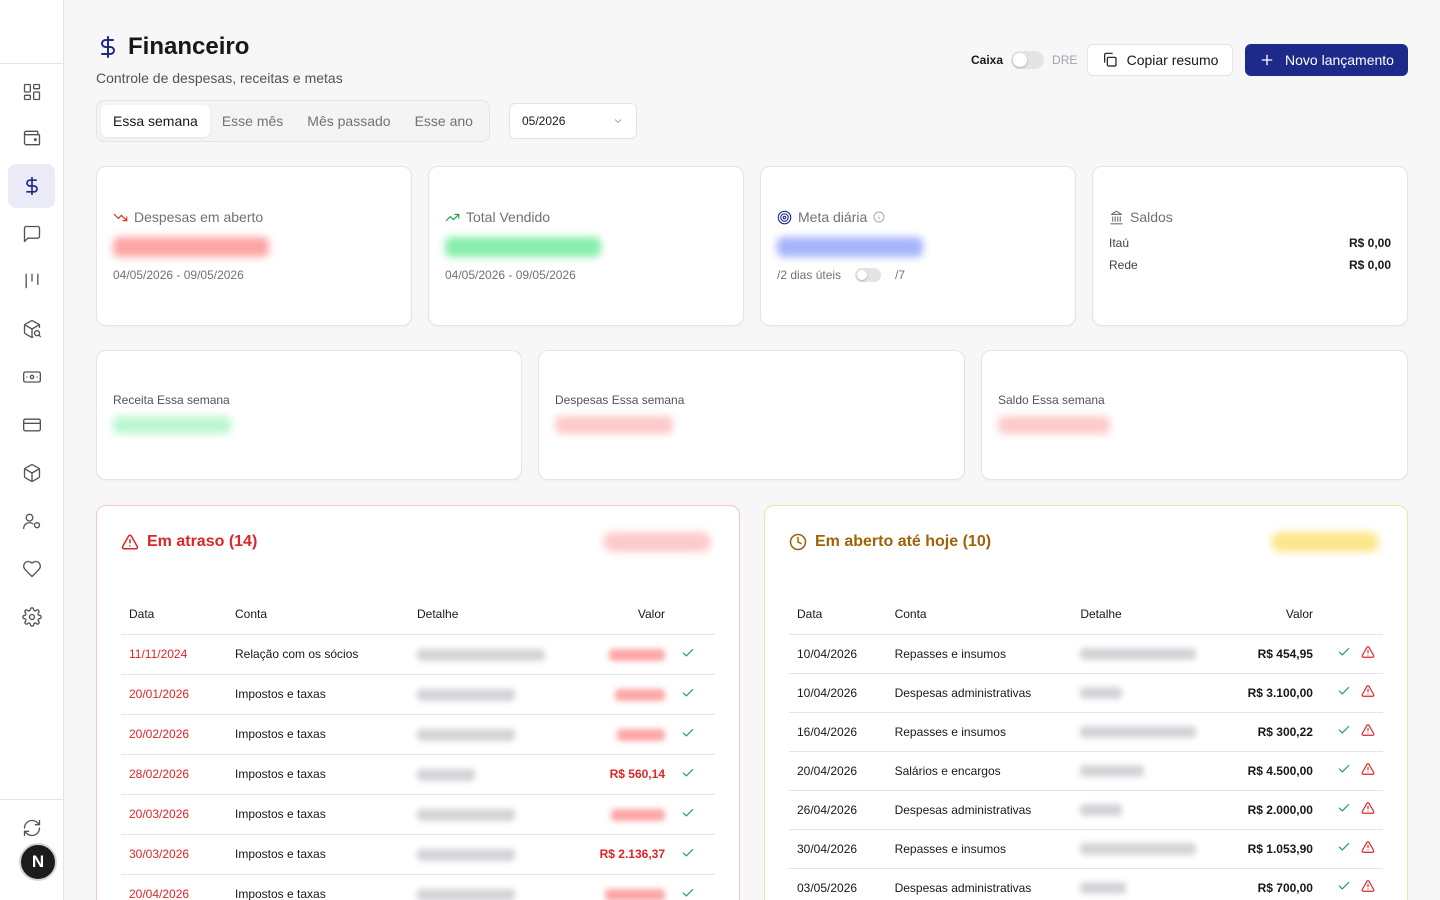 The height and width of the screenshot is (900, 1440). Describe the element at coordinates (252, 121) in the screenshot. I see `tab-esse-mes: Esse mês` at that location.